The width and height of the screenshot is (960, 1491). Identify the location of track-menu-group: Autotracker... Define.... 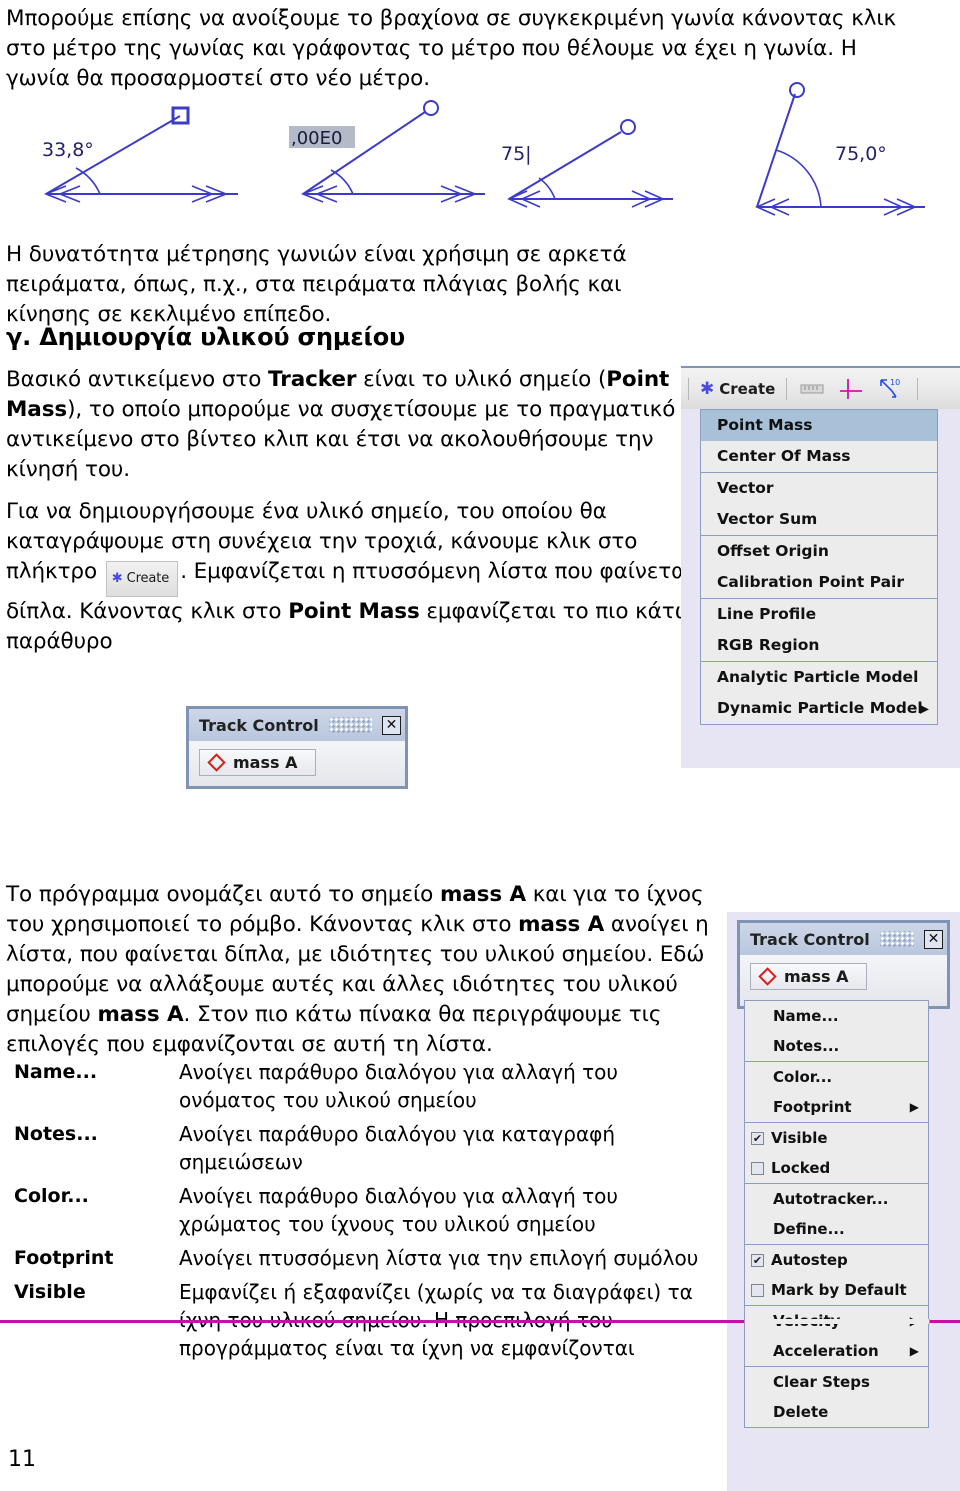
(836, 1214).